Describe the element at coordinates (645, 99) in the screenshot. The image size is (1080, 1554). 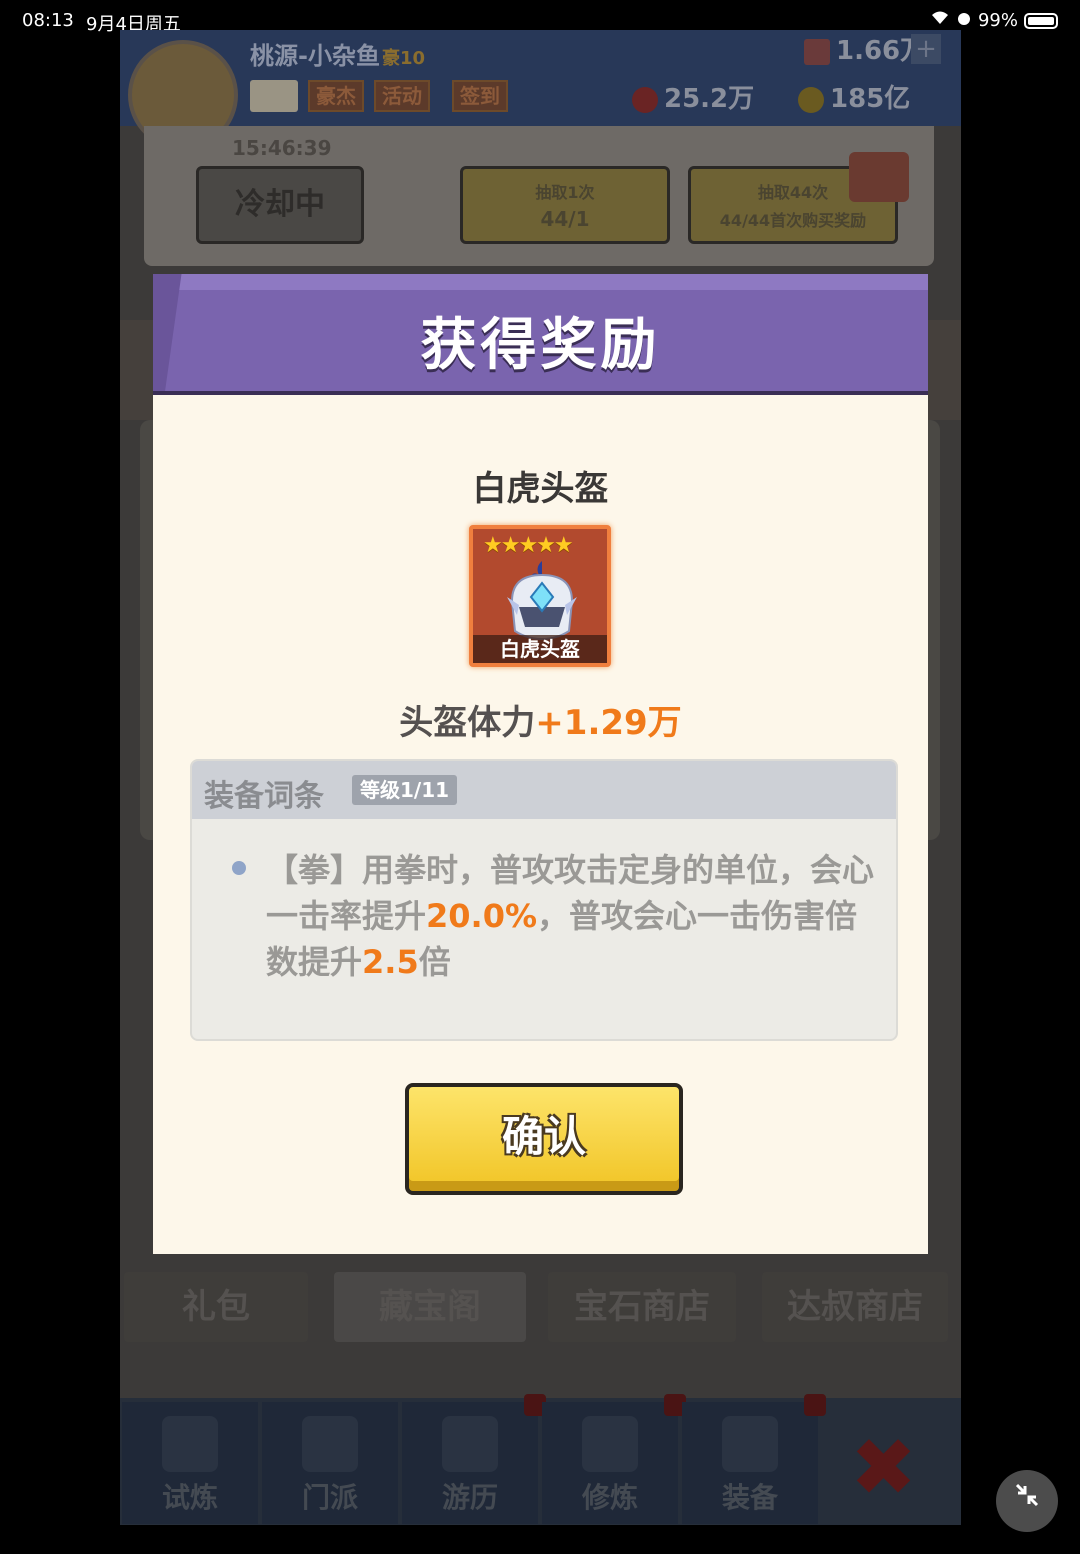
I see `red-envelope-icon` at that location.